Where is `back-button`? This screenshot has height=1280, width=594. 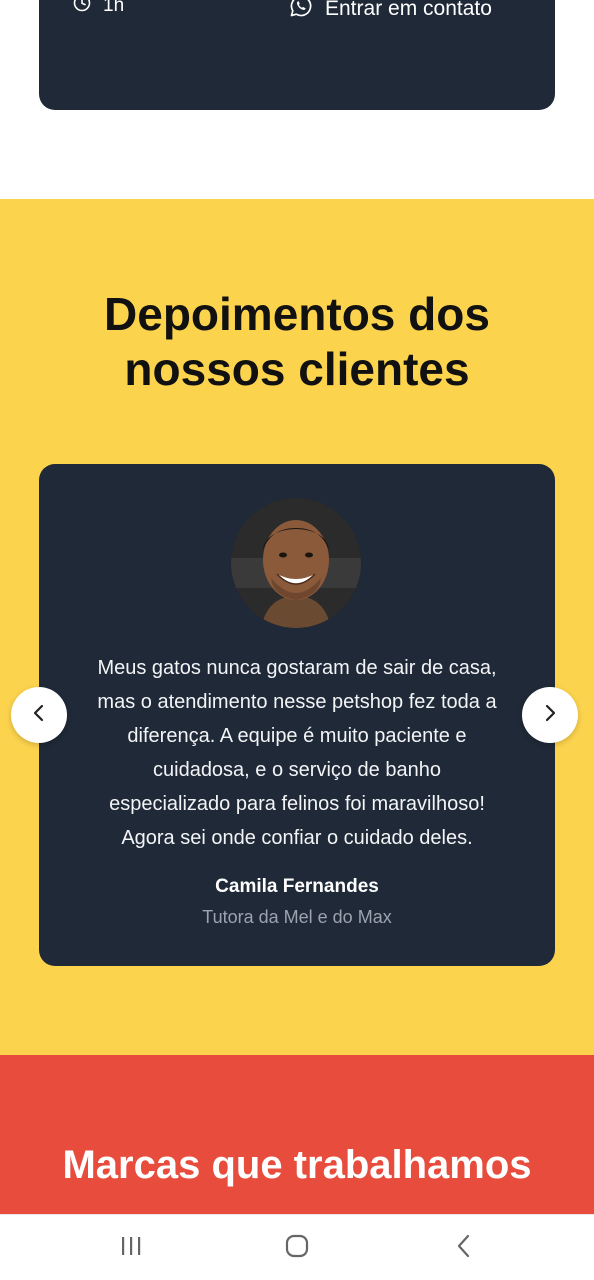 back-button is located at coordinates (464, 1248).